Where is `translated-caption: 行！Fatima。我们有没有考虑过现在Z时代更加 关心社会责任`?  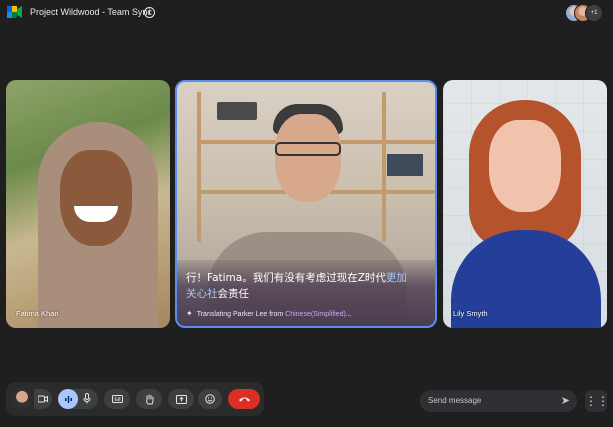 translated-caption: 行！Fatima。我们有没有考虑过现在Z时代更加 关心社会责任 is located at coordinates (296, 286).